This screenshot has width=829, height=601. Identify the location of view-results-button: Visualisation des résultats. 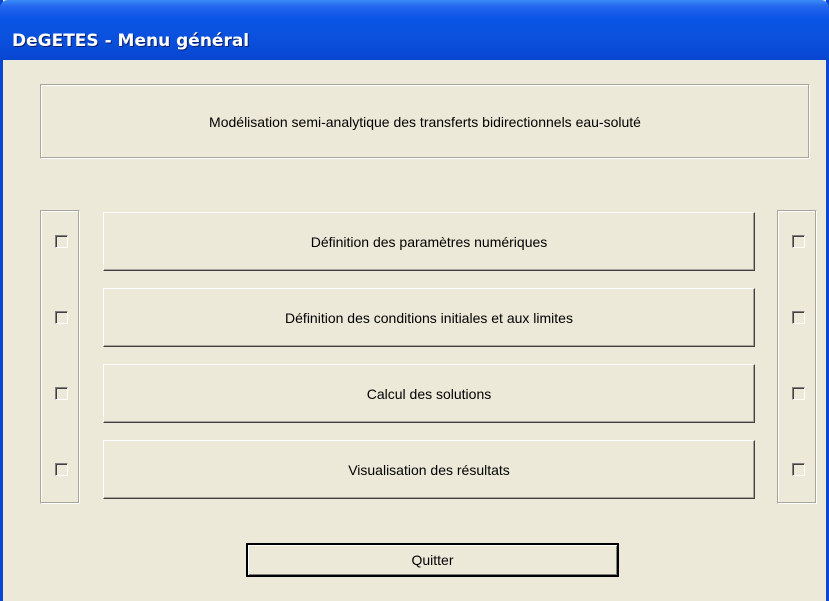
(429, 469).